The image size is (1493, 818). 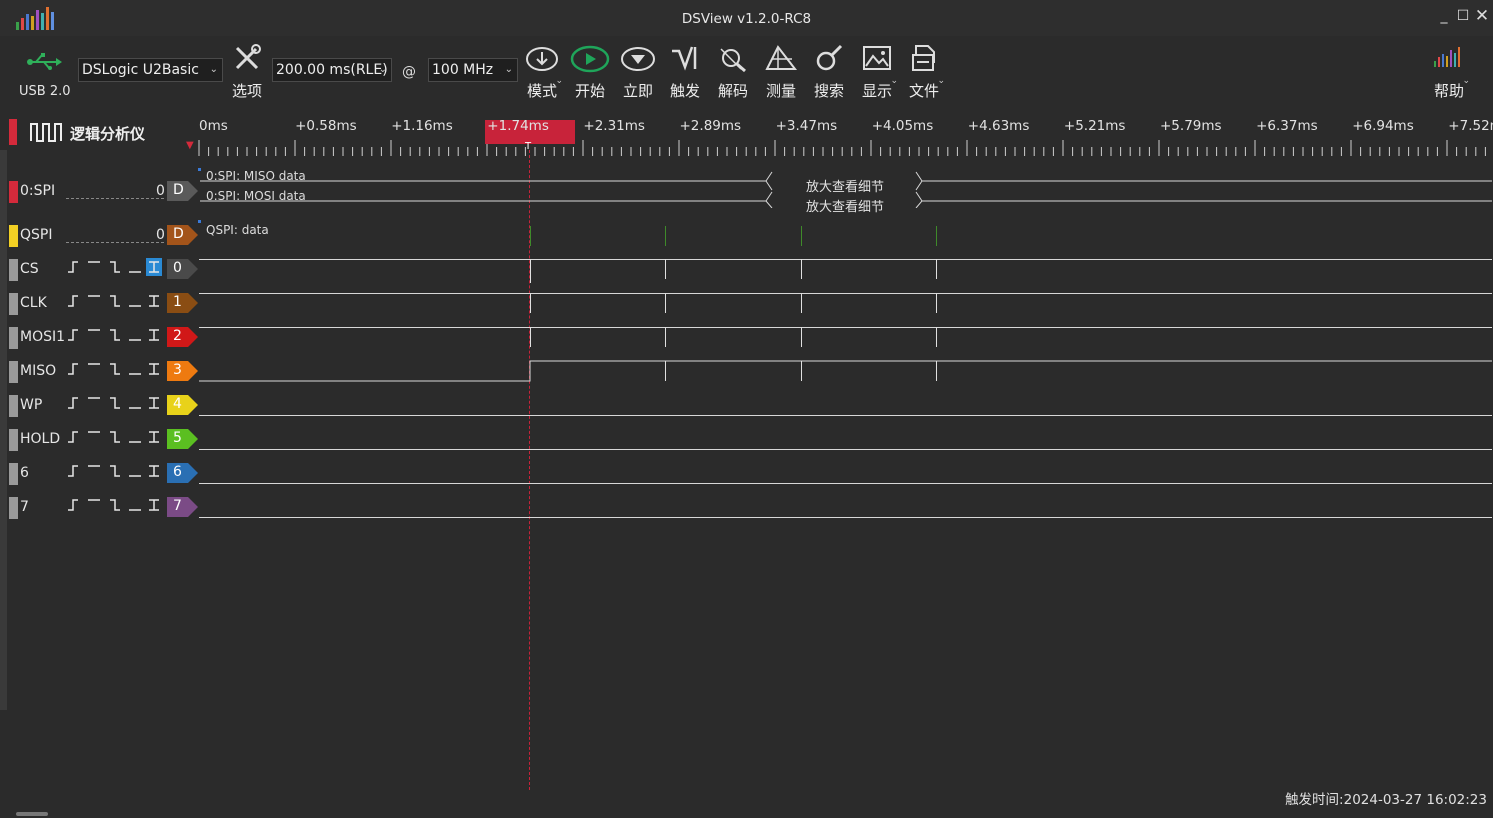 I want to click on channel-name: HOLD, so click(x=40, y=439).